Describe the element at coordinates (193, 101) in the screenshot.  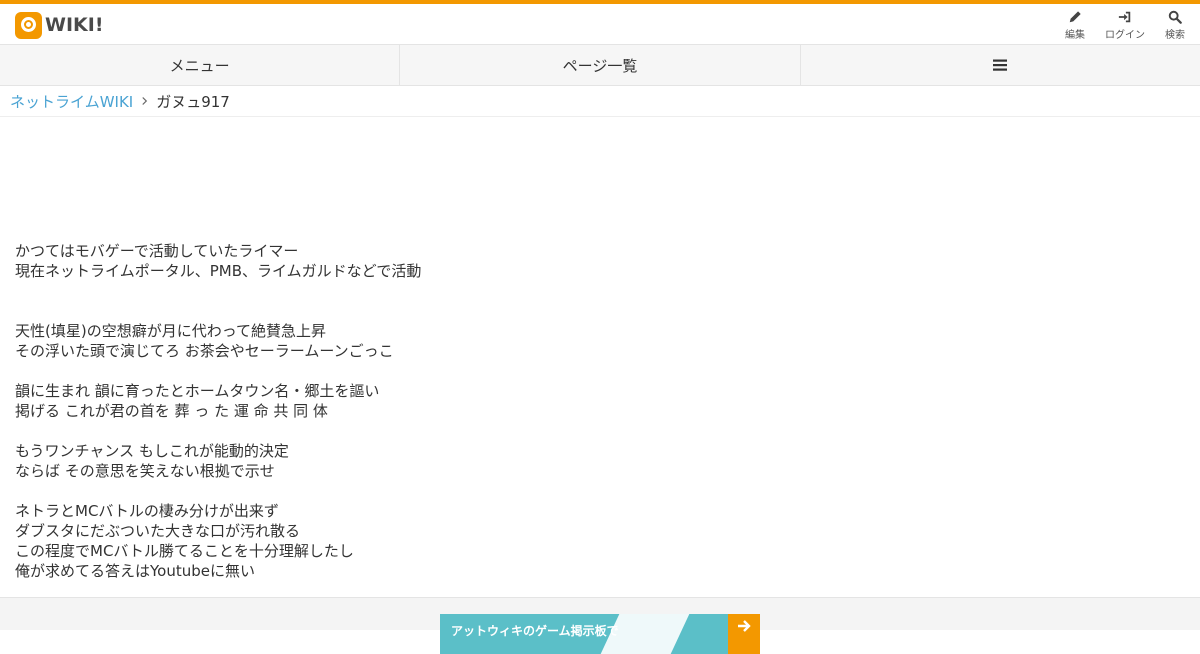
I see `breadcrumb-current: ガヌュ917` at that location.